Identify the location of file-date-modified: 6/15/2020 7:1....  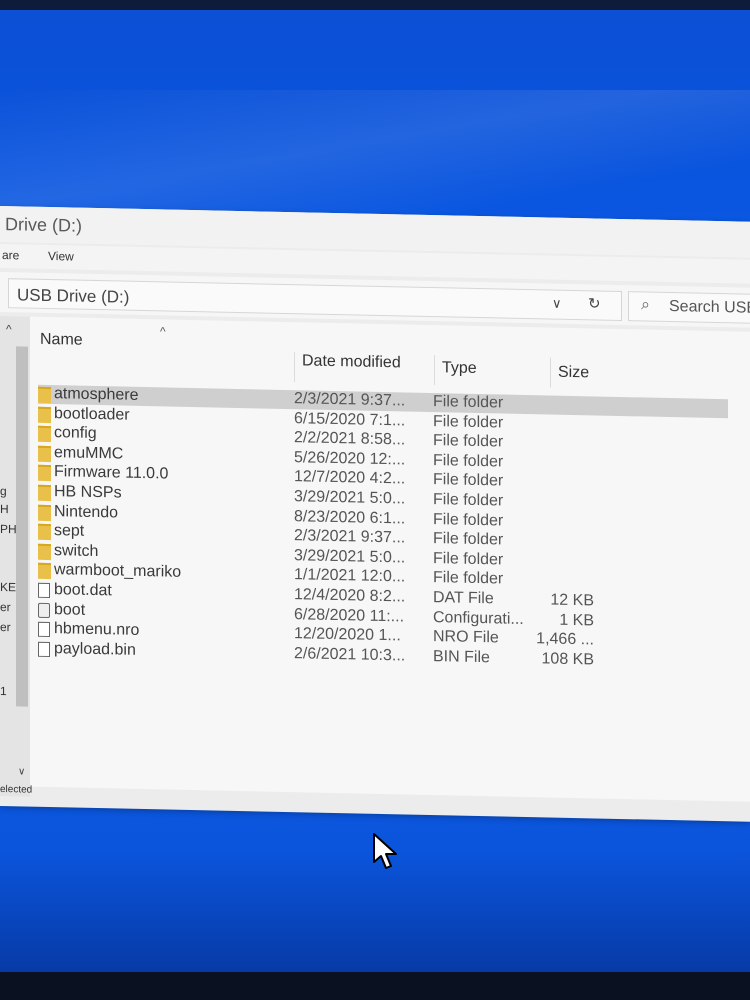
(350, 419).